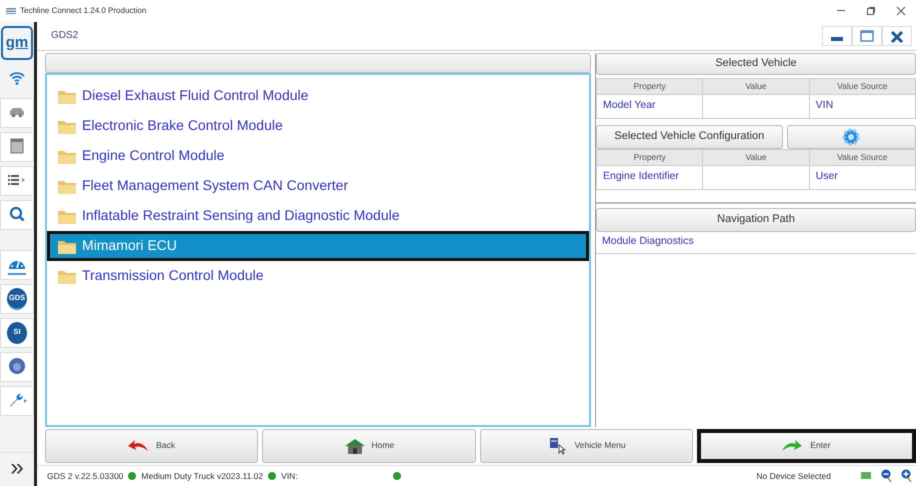  Describe the element at coordinates (11, 11) in the screenshot. I see `app-icon` at that location.